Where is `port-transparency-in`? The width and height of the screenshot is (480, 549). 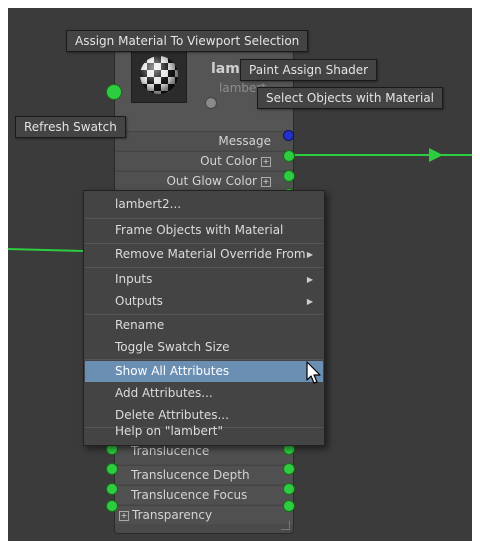 port-transparency-in is located at coordinates (112, 506).